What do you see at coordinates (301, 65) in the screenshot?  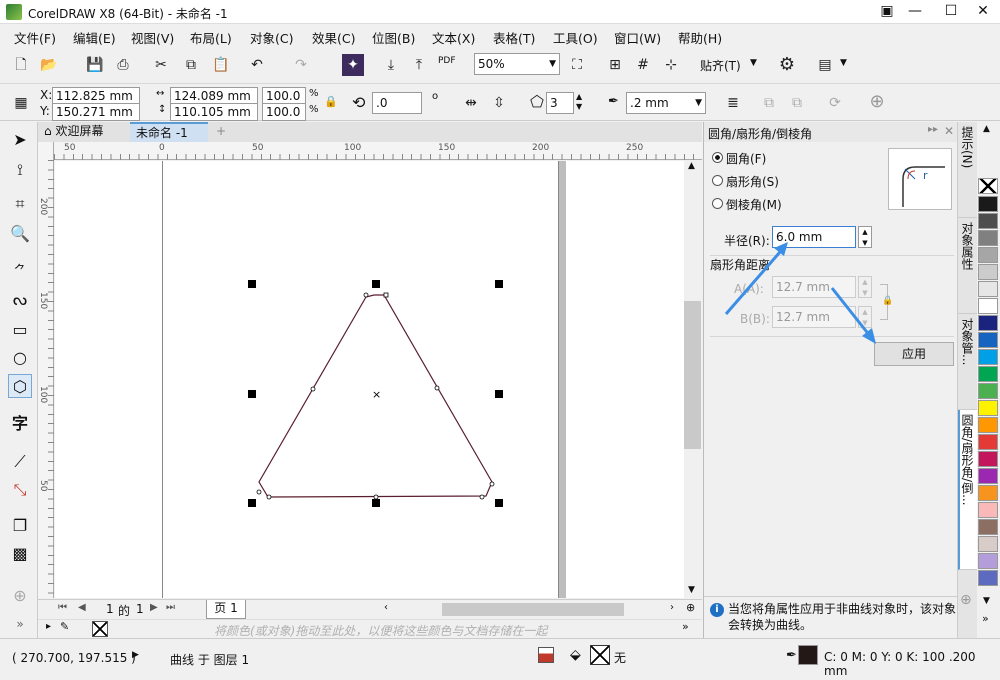 I see `redo-icon: ↷` at bounding box center [301, 65].